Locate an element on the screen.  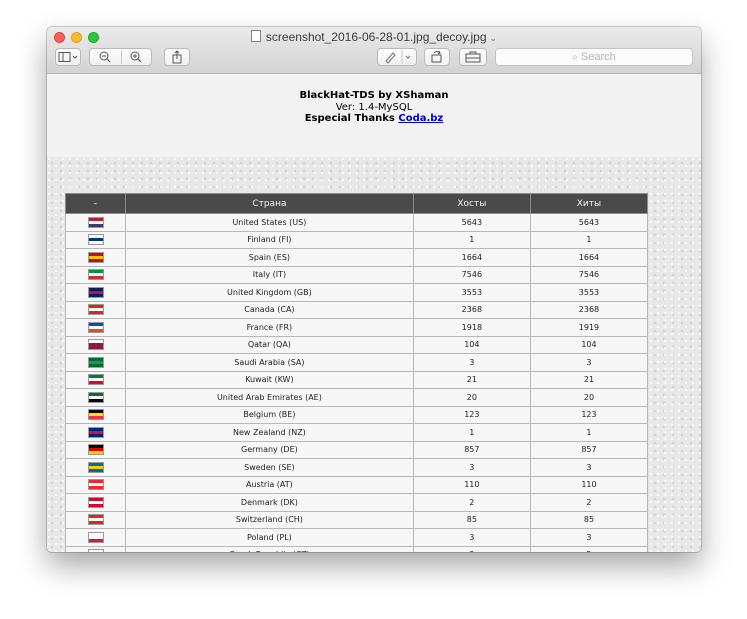
table-row: Austria (AT) 110 110 is located at coordinates (356, 484).